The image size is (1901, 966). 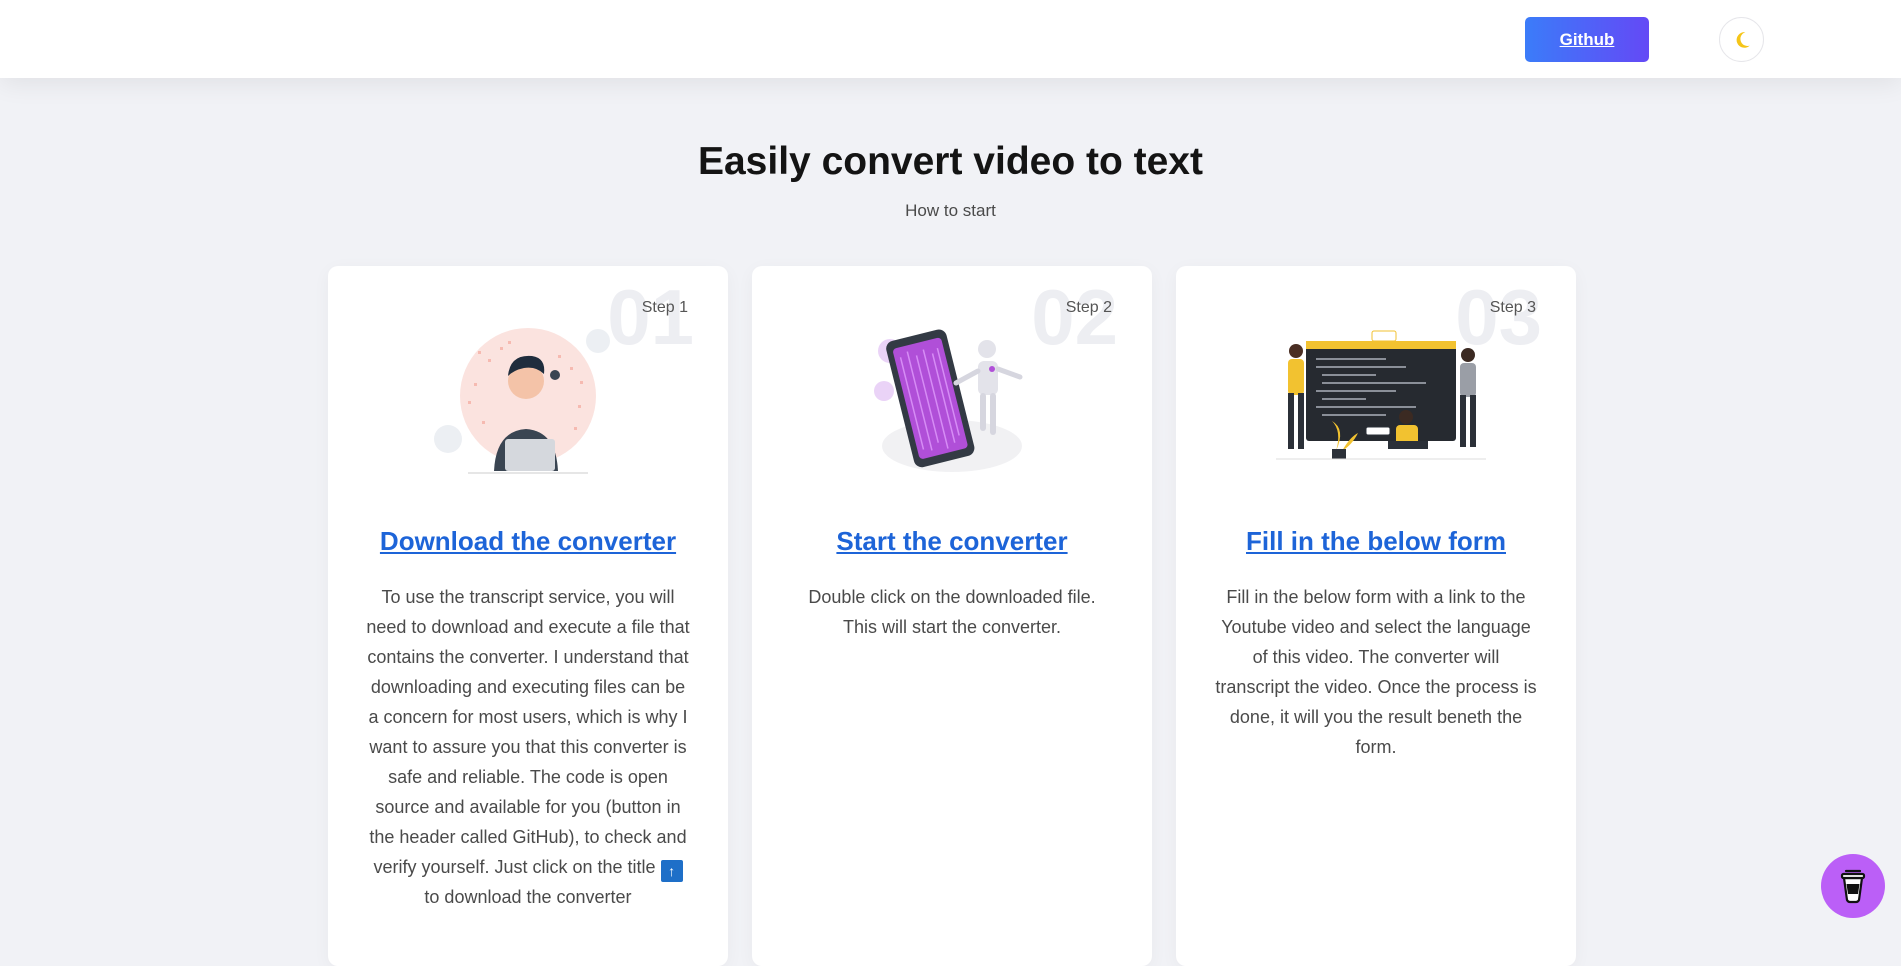 What do you see at coordinates (1381, 395) in the screenshot?
I see `team-coding-illustration` at bounding box center [1381, 395].